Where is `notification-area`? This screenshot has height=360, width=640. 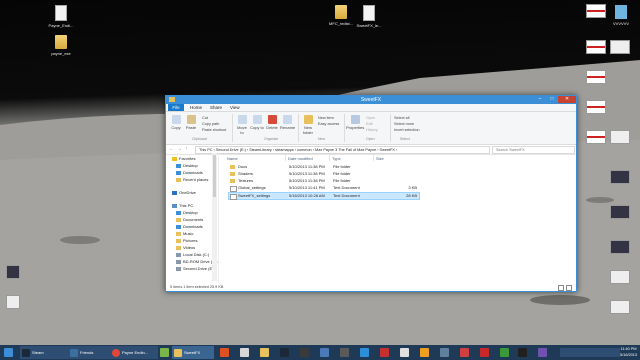
notification-area is located at coordinates (590, 352).